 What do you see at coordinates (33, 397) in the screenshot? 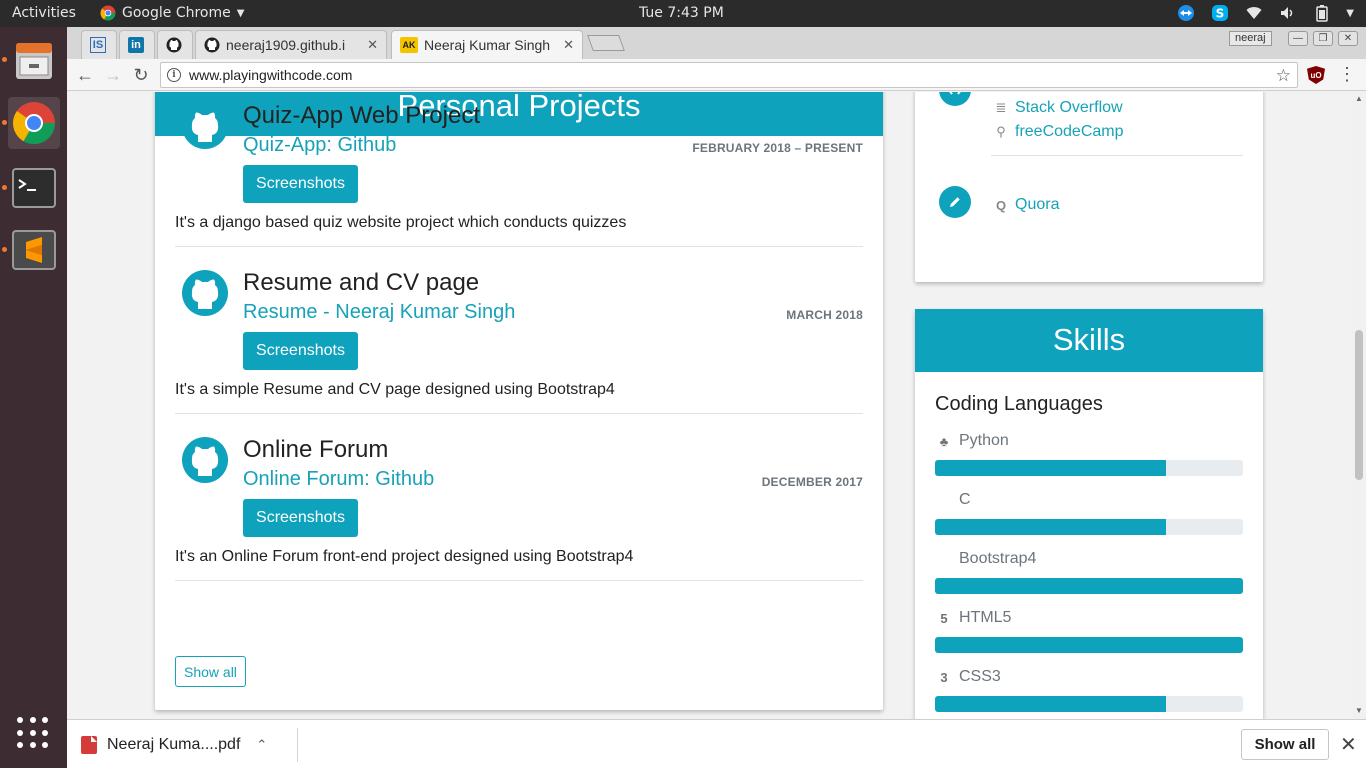
I see `launcher` at bounding box center [33, 397].